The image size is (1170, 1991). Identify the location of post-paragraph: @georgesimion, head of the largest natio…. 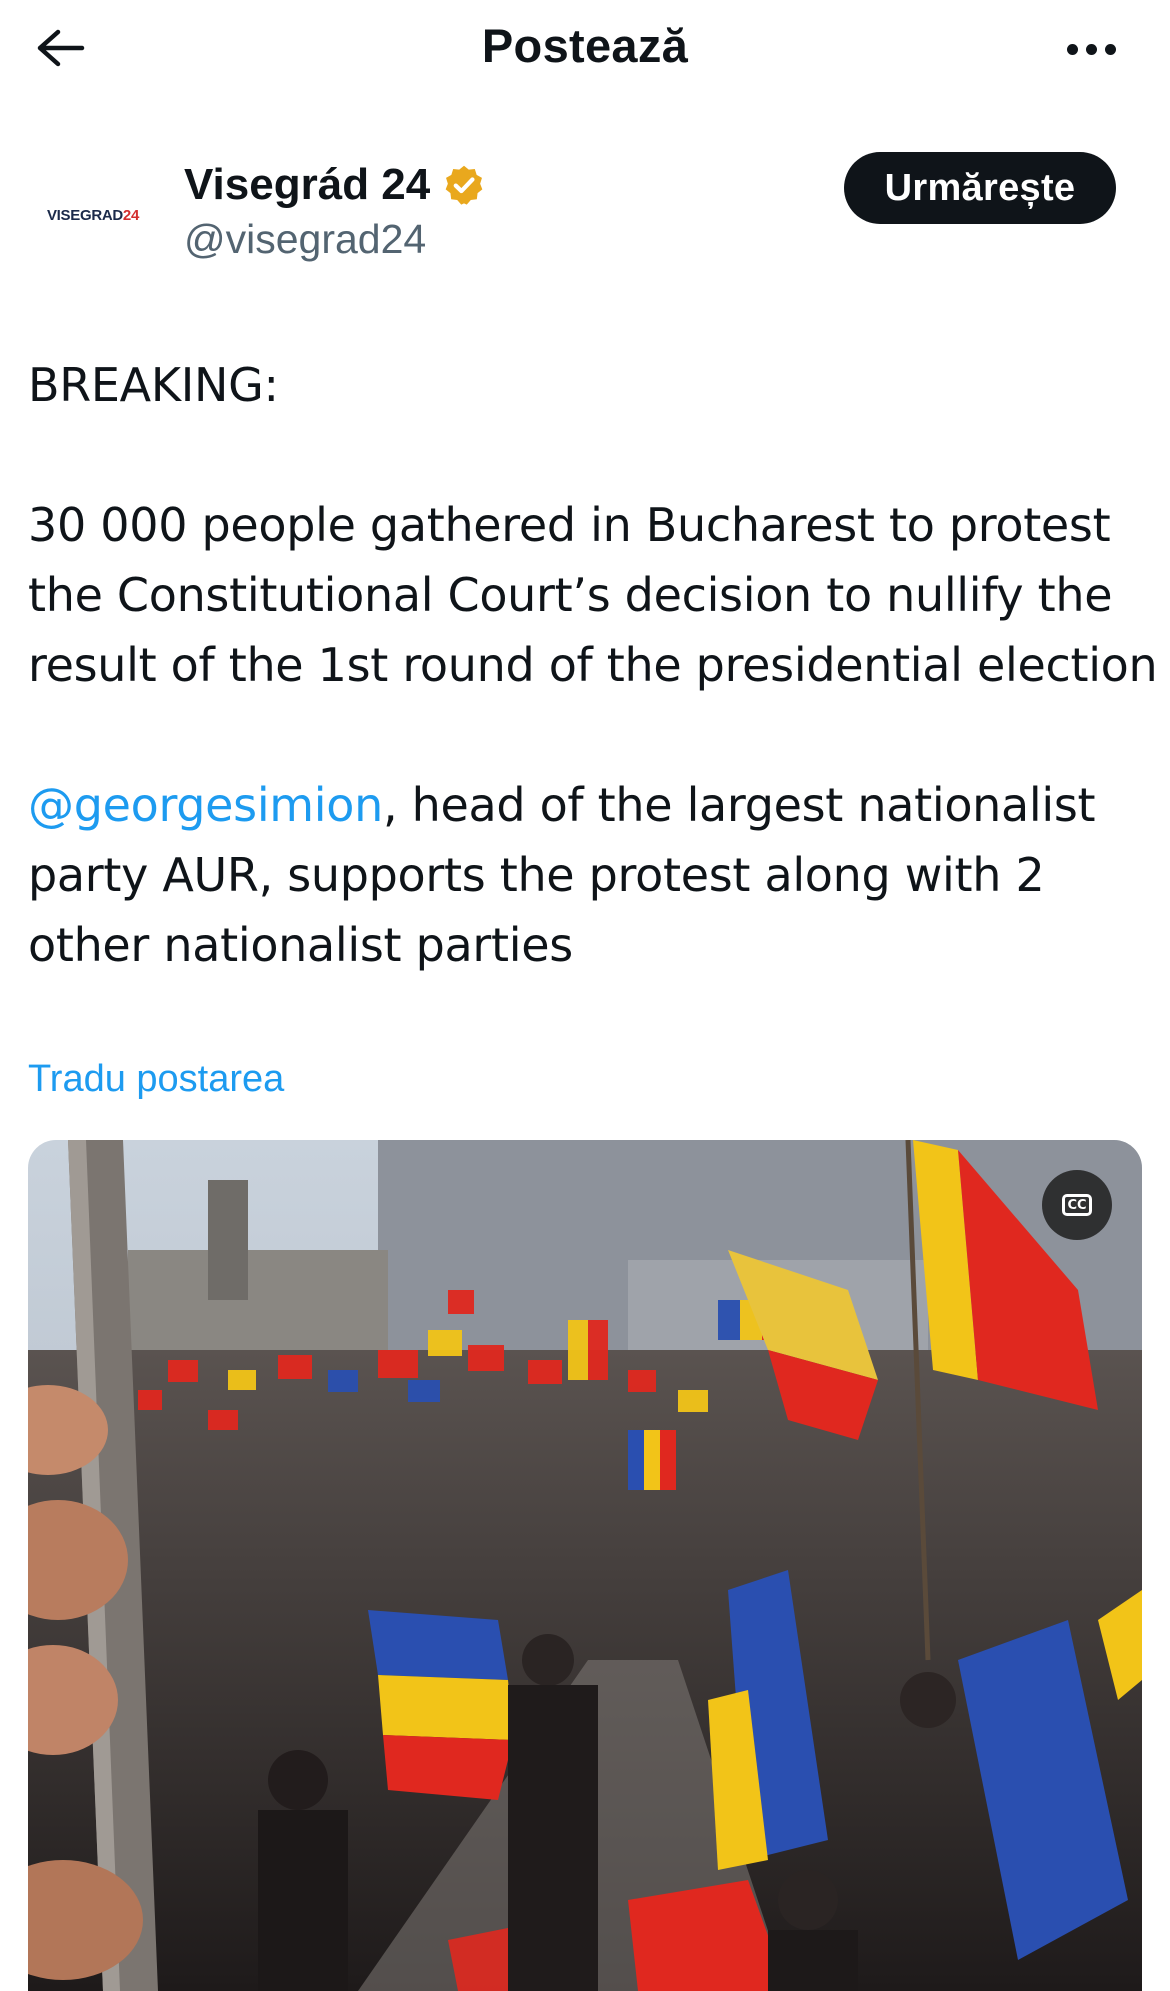
(562, 875).